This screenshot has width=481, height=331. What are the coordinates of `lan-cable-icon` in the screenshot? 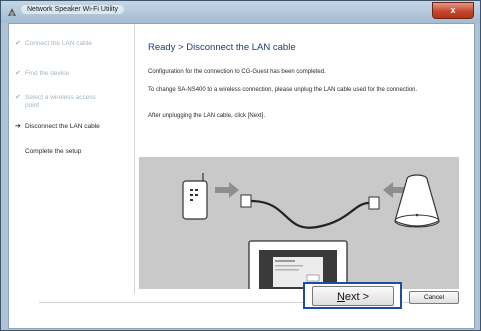 It's located at (310, 211).